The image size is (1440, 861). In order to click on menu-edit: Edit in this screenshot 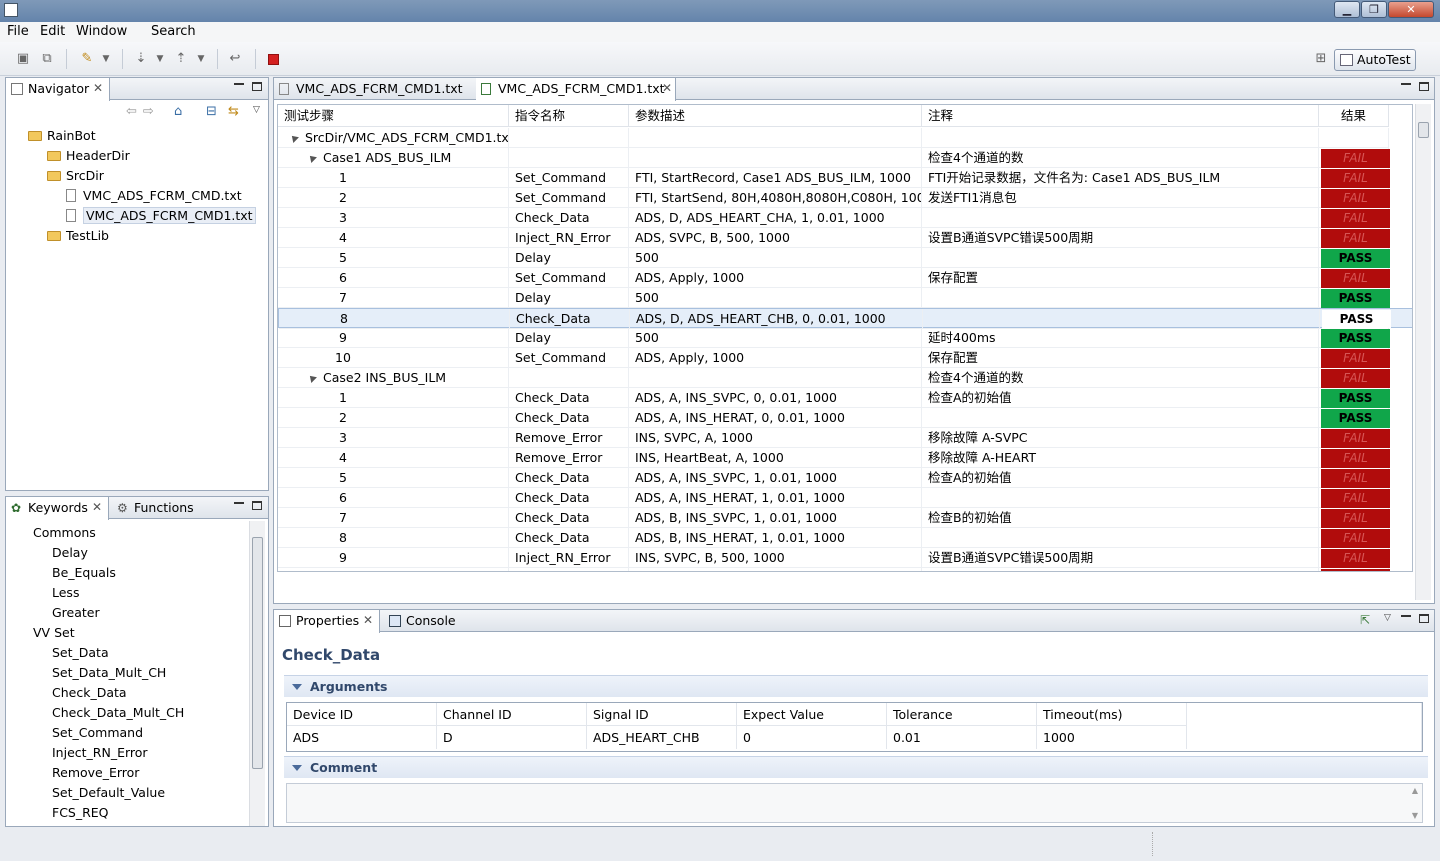, I will do `click(52, 31)`.